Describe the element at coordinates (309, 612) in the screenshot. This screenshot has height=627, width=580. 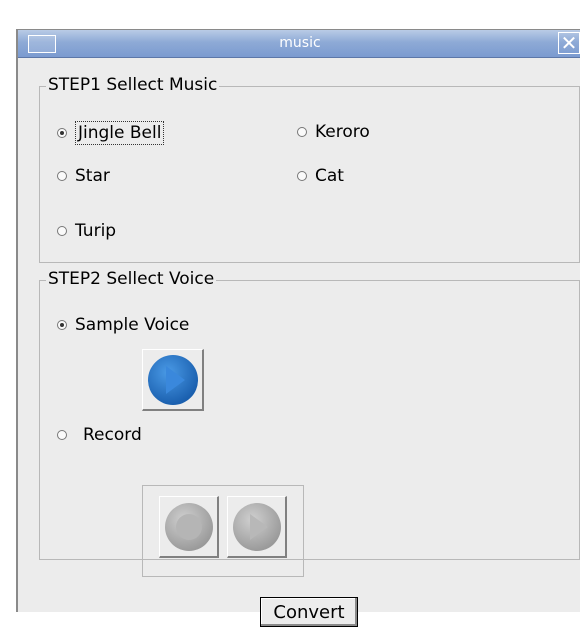
I see `convert-button: Convert` at that location.